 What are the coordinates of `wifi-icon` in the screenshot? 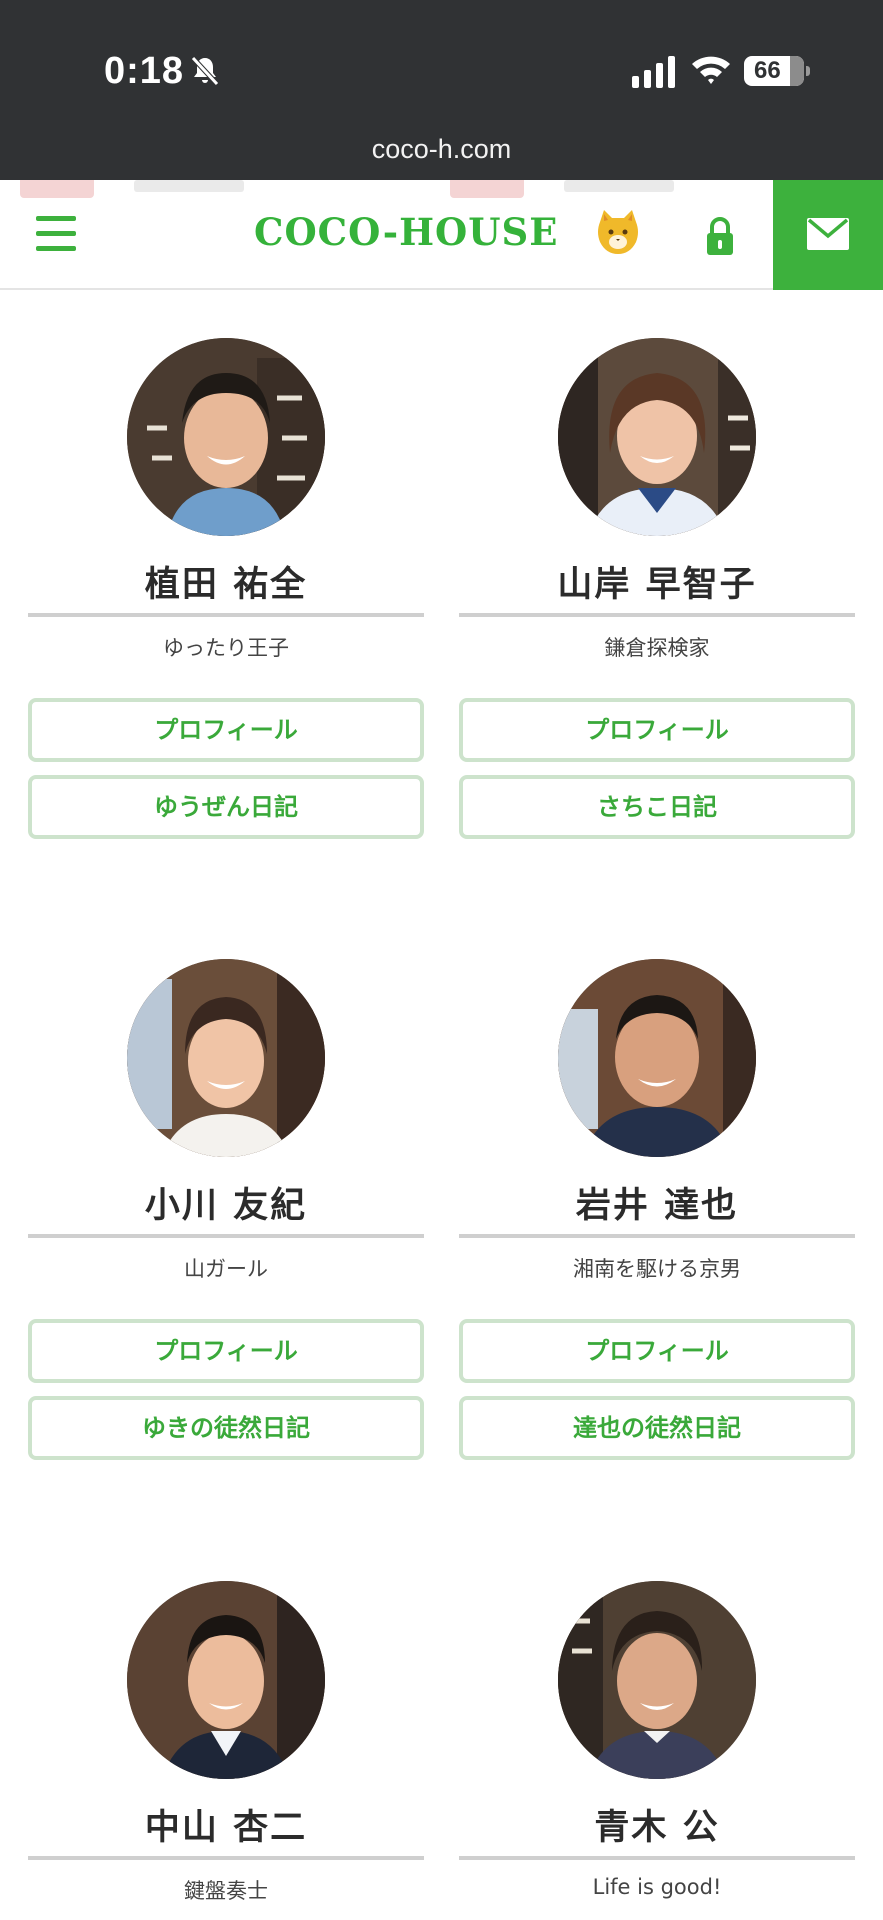 It's located at (711, 70).